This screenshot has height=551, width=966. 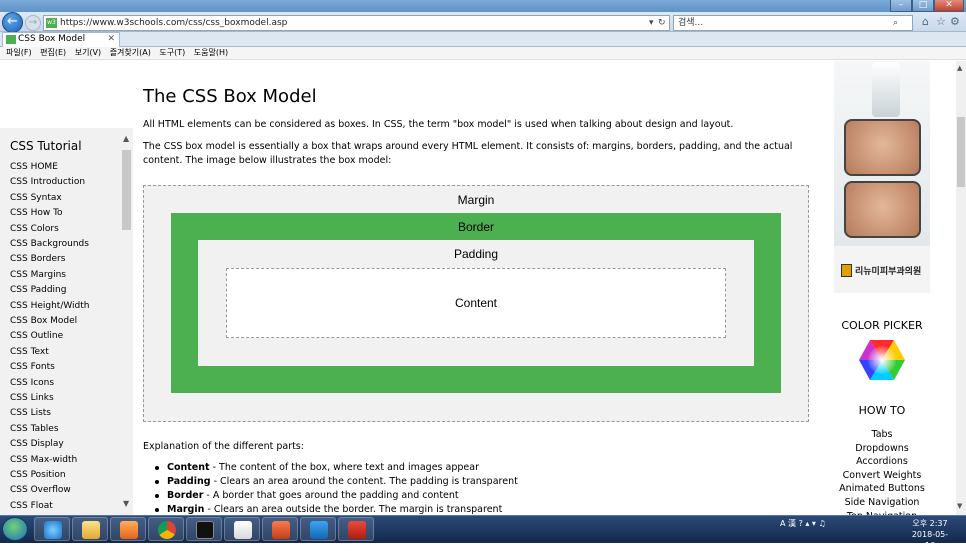 I want to click on system-tray: A 漢 ? ▴ ▾ ♫, so click(x=803, y=523).